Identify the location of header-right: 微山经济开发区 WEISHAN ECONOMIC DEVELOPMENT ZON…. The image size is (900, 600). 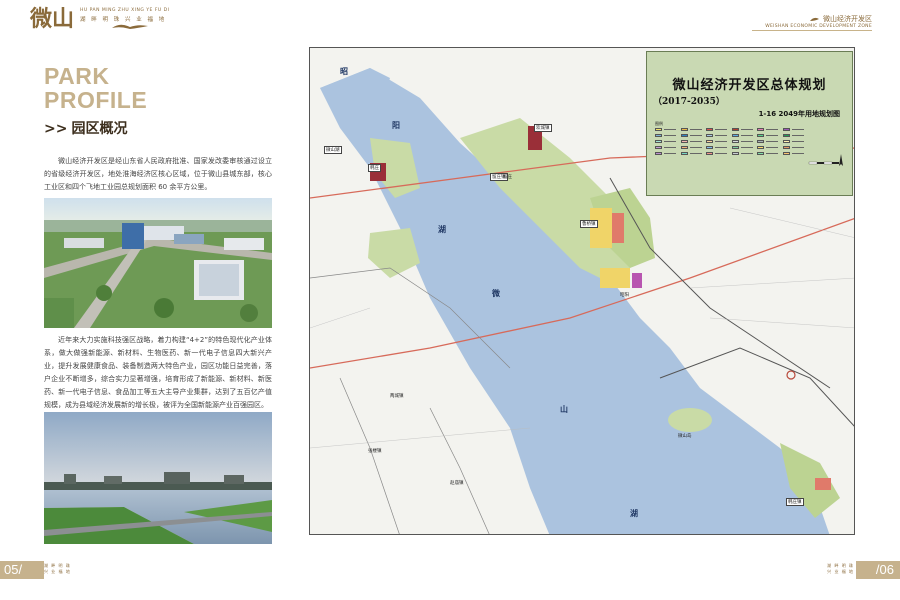
(818, 21).